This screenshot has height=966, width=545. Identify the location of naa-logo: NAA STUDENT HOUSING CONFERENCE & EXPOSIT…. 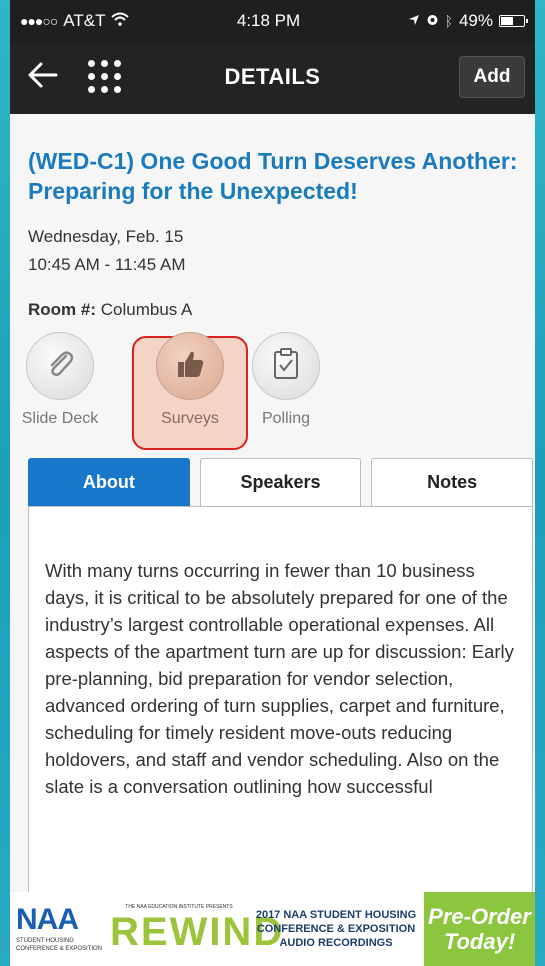
(60, 929).